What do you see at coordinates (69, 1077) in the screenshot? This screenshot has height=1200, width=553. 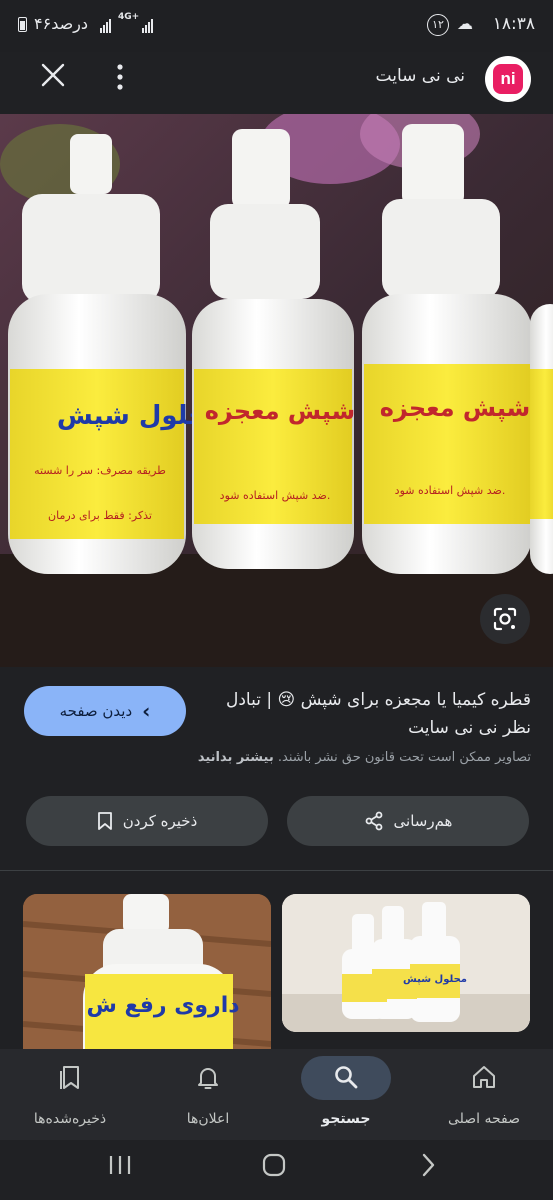 I see `bookmarks-icon` at bounding box center [69, 1077].